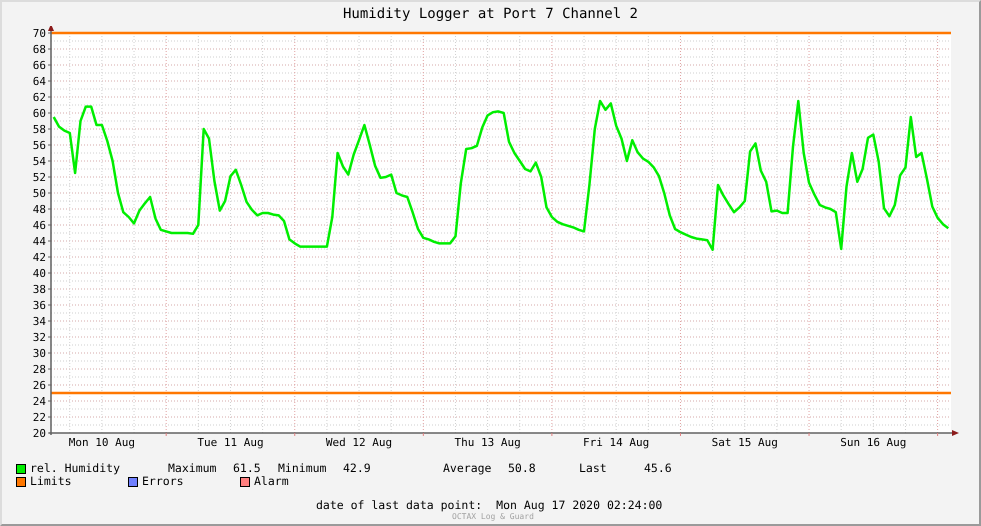 The width and height of the screenshot is (981, 526). What do you see at coordinates (399, 505) in the screenshot?
I see `last-data-label: date of last data point:` at bounding box center [399, 505].